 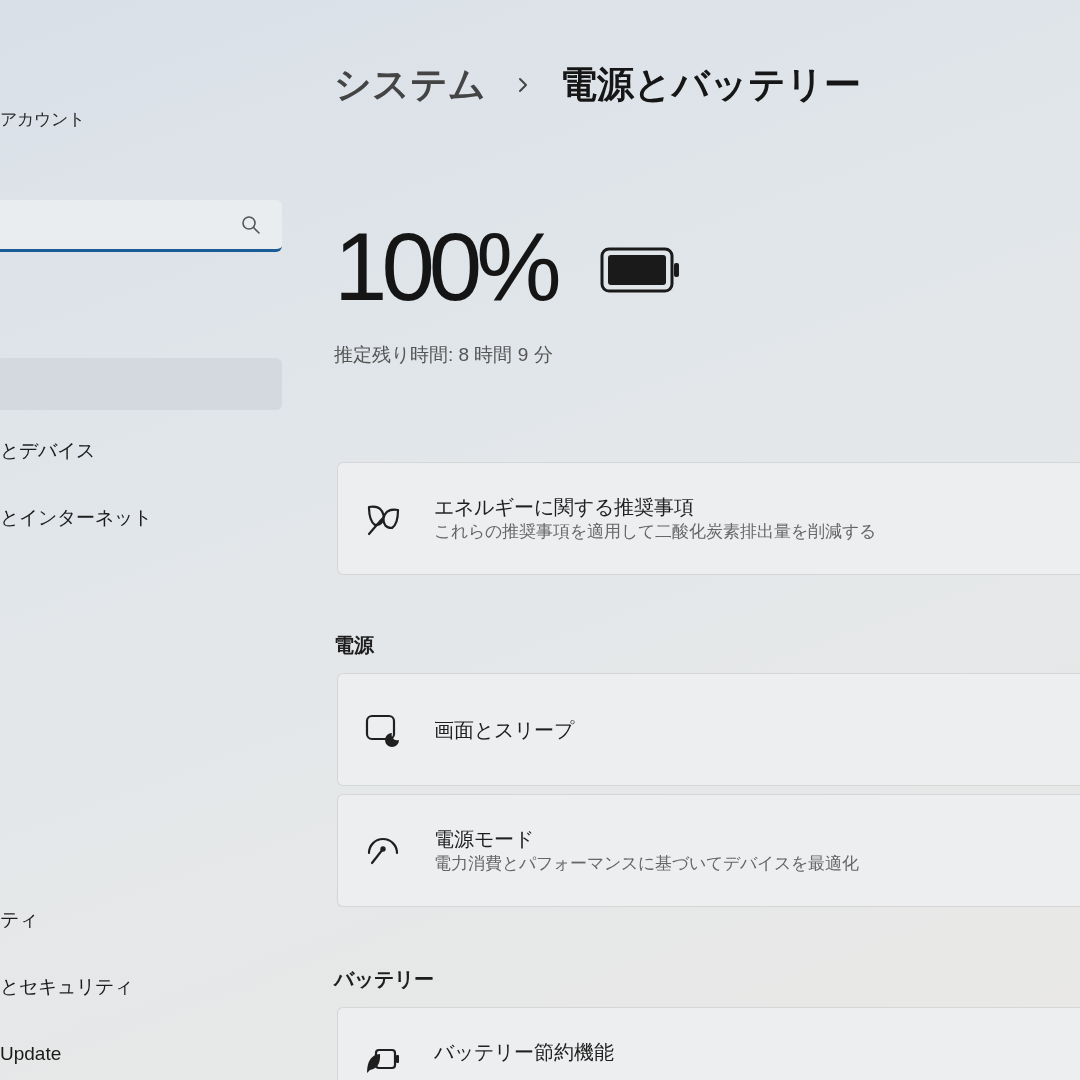 What do you see at coordinates (523, 85) in the screenshot?
I see `chevron-icon` at bounding box center [523, 85].